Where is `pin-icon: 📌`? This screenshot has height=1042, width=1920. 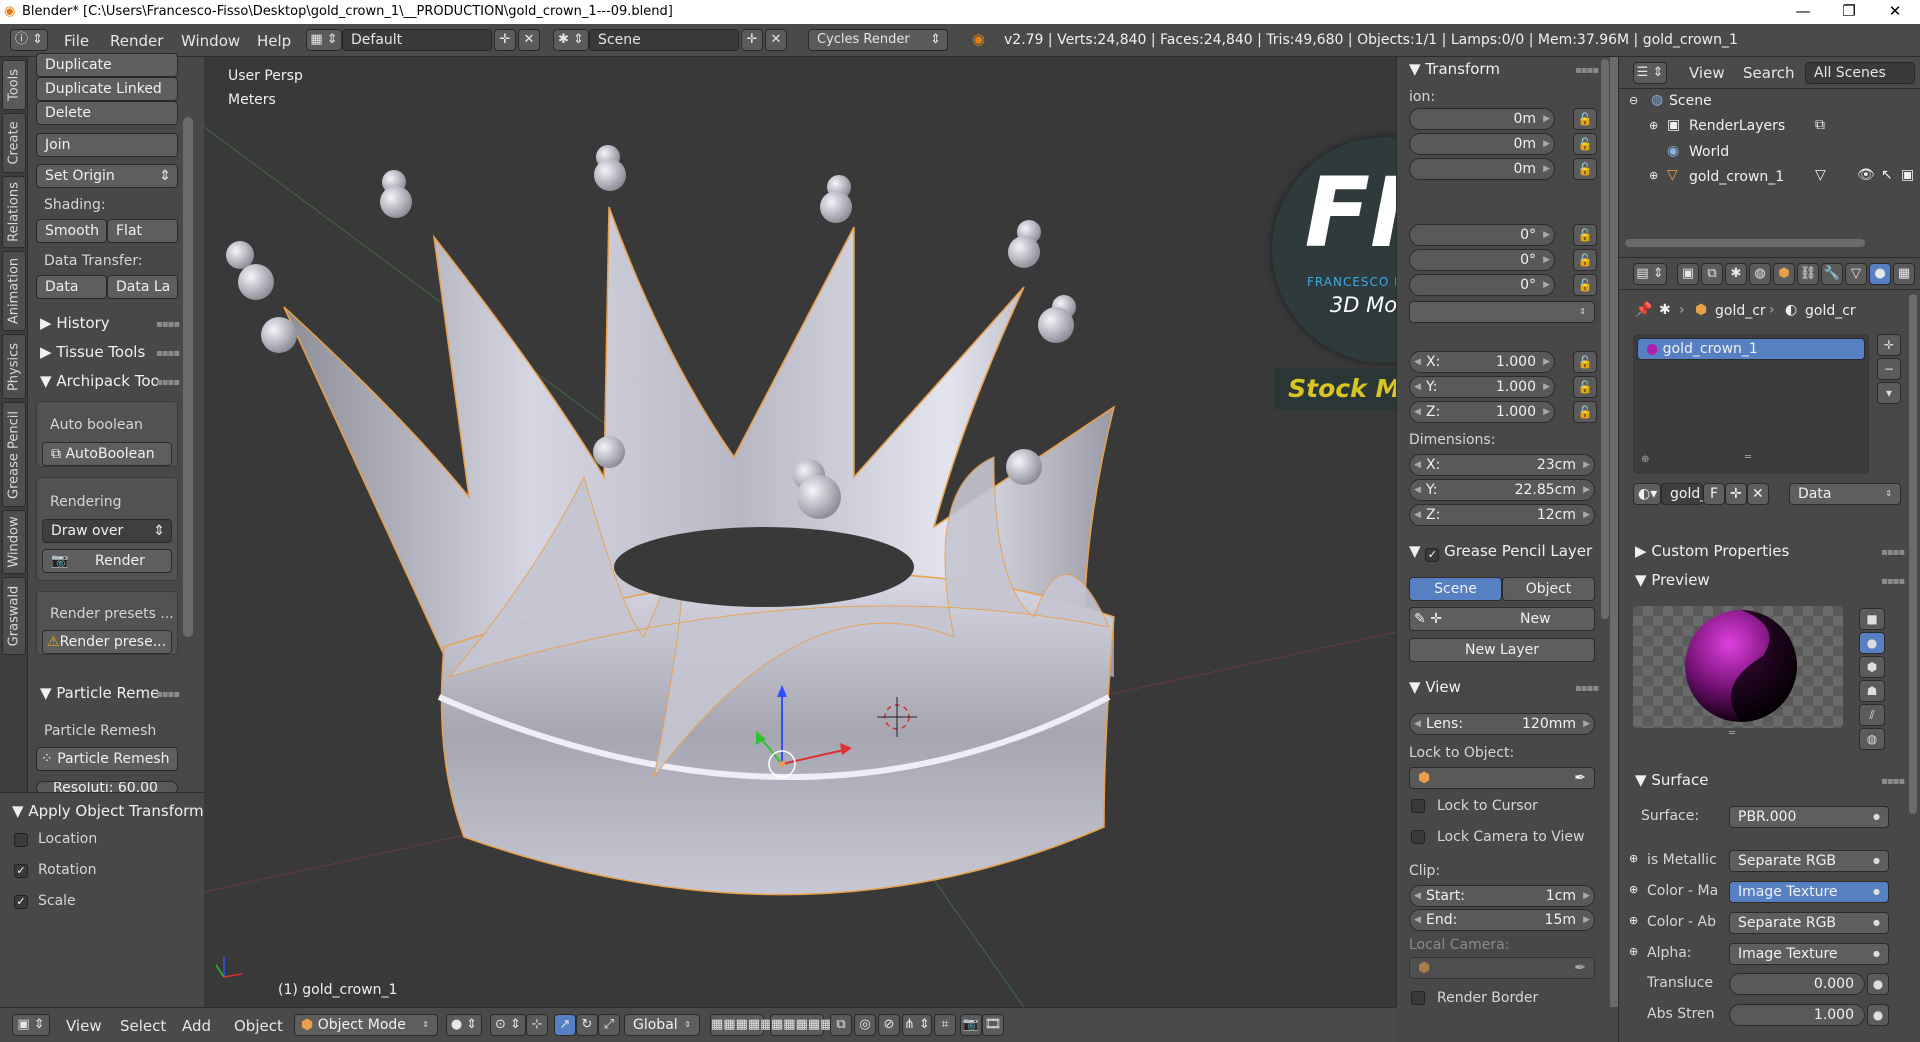
pin-icon: 📌 is located at coordinates (1643, 310).